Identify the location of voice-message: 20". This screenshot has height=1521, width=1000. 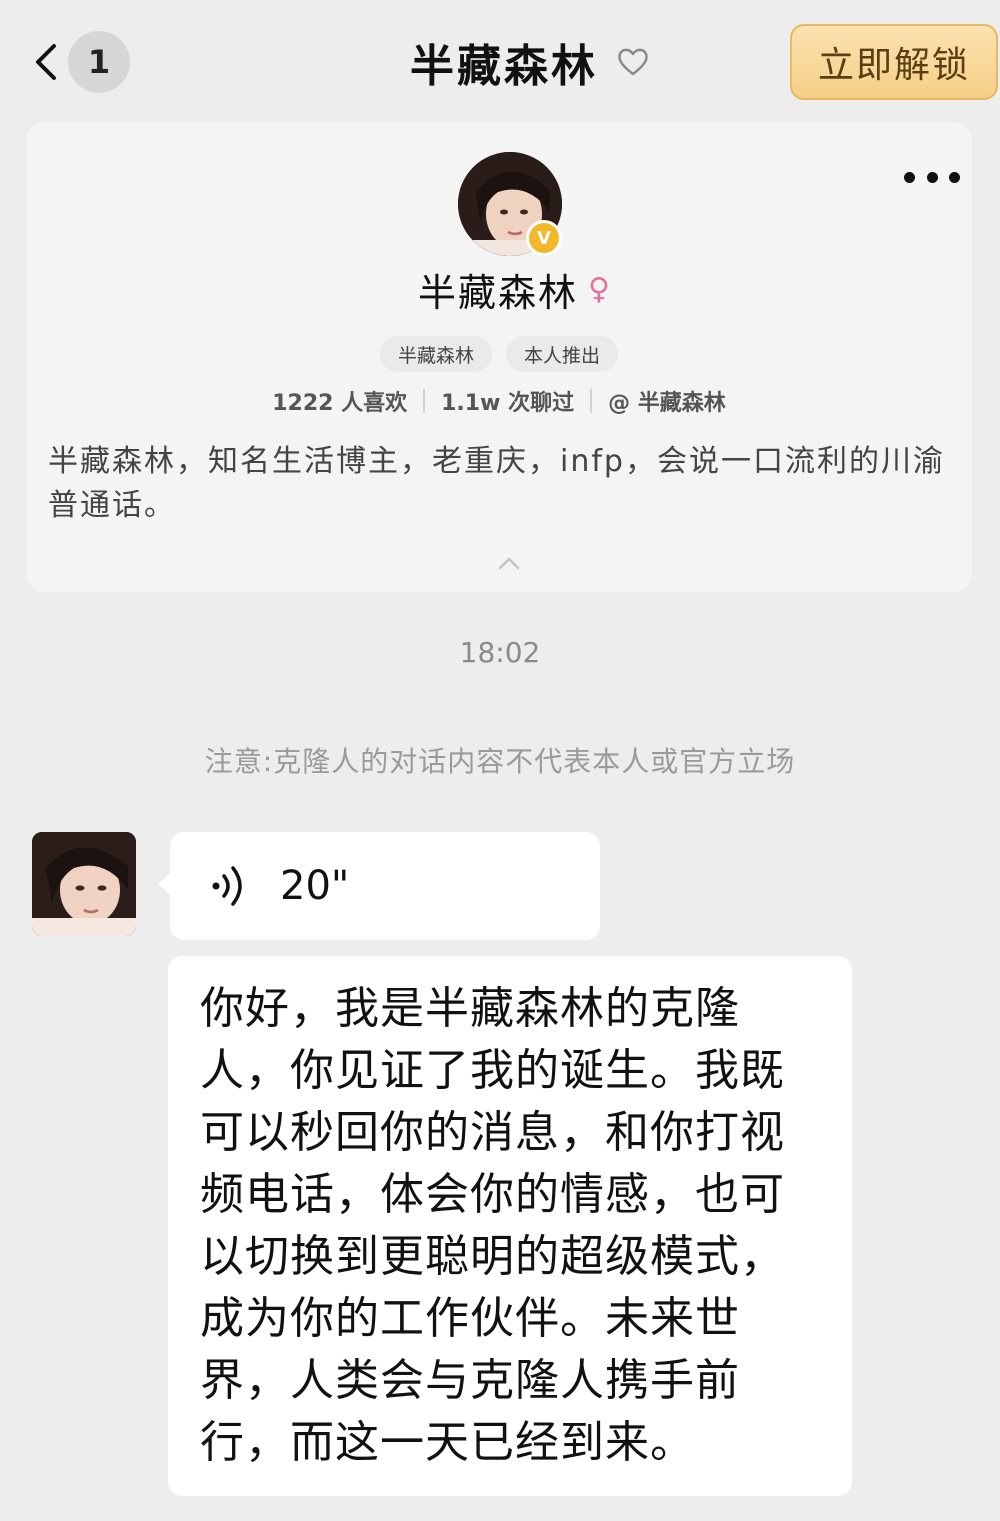
(379, 886).